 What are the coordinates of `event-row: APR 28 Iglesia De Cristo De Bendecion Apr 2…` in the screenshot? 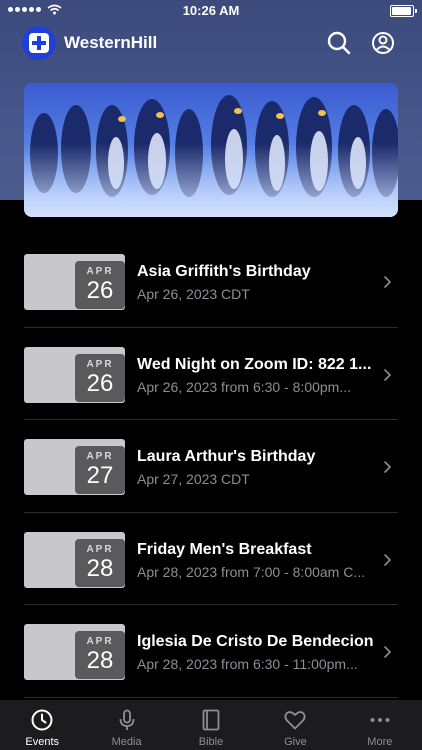 It's located at (211, 651).